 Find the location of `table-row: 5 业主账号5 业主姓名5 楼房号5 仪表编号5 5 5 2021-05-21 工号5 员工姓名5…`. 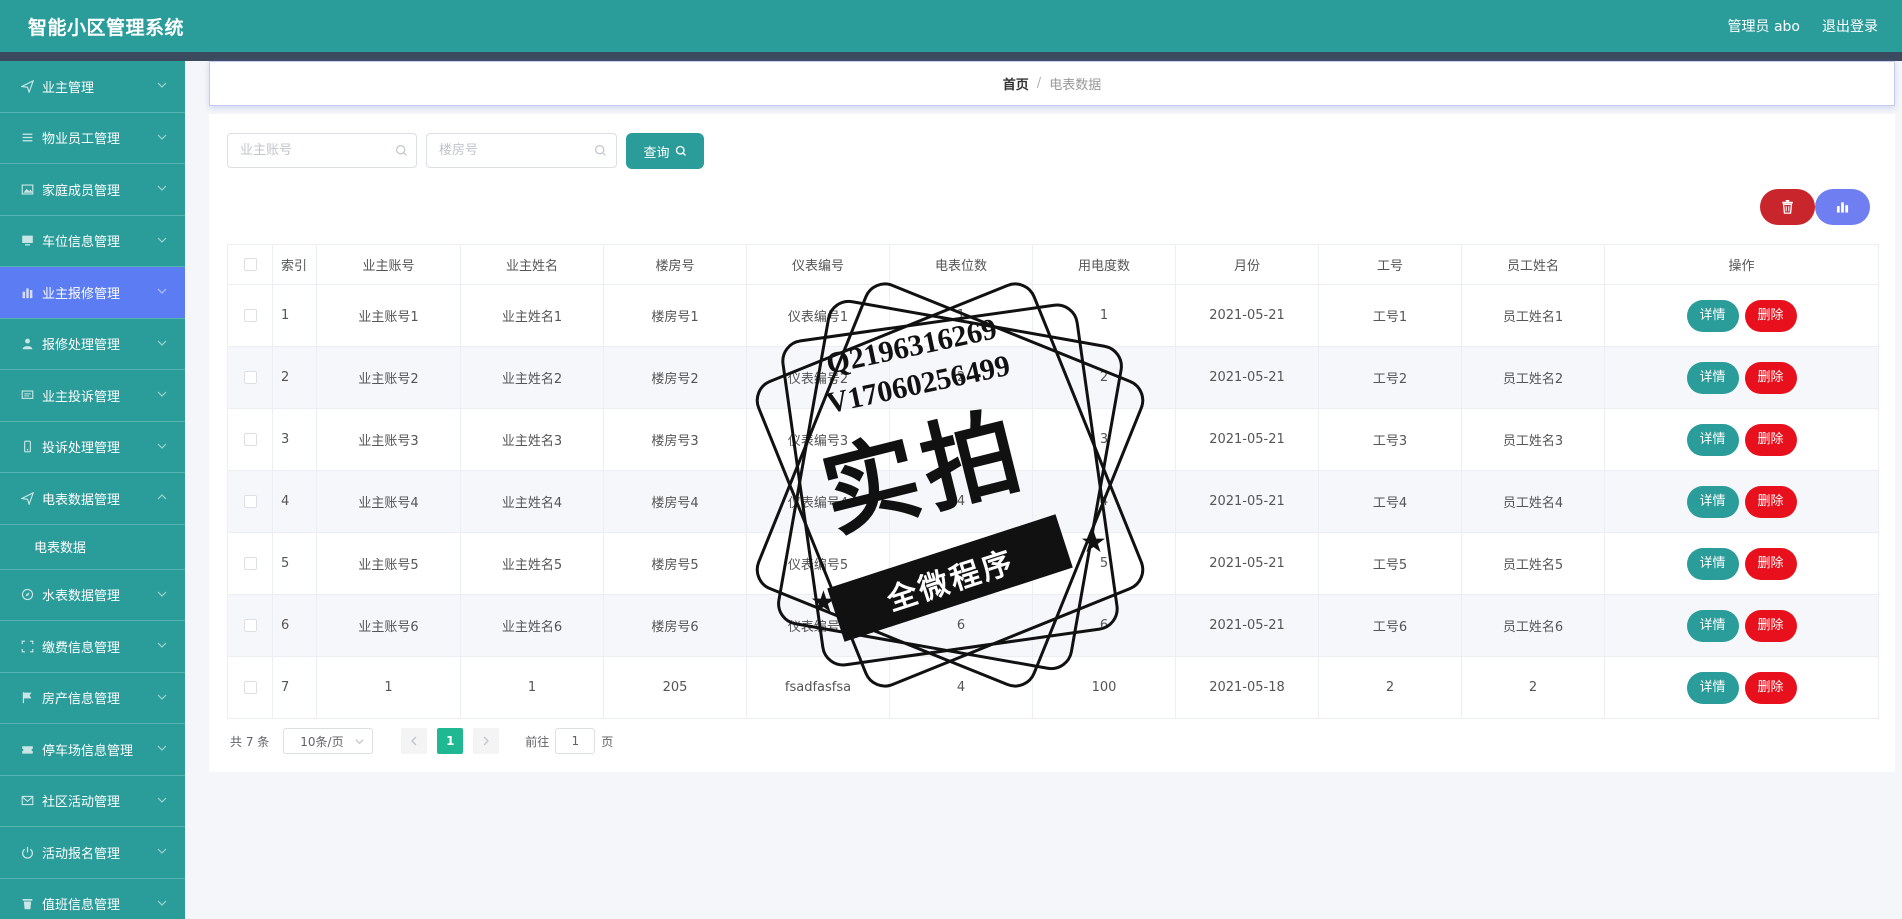

table-row: 5 业主账号5 业主姓名5 楼房号5 仪表编号5 5 5 2021-05-21 工号5 员工姓名5… is located at coordinates (1053, 563).